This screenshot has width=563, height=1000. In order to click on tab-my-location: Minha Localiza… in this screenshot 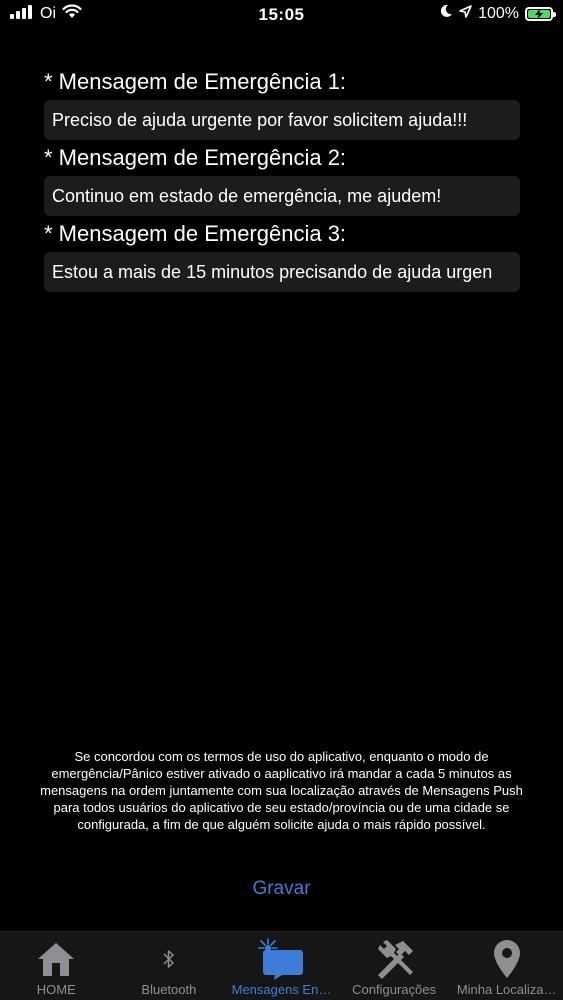, I will do `click(506, 966)`.